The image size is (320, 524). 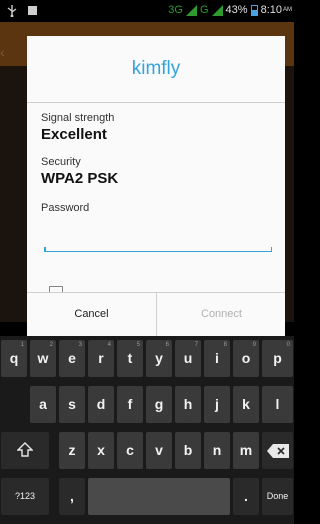 I want to click on dialog-button-row: Cancel Connect, so click(x=156, y=314).